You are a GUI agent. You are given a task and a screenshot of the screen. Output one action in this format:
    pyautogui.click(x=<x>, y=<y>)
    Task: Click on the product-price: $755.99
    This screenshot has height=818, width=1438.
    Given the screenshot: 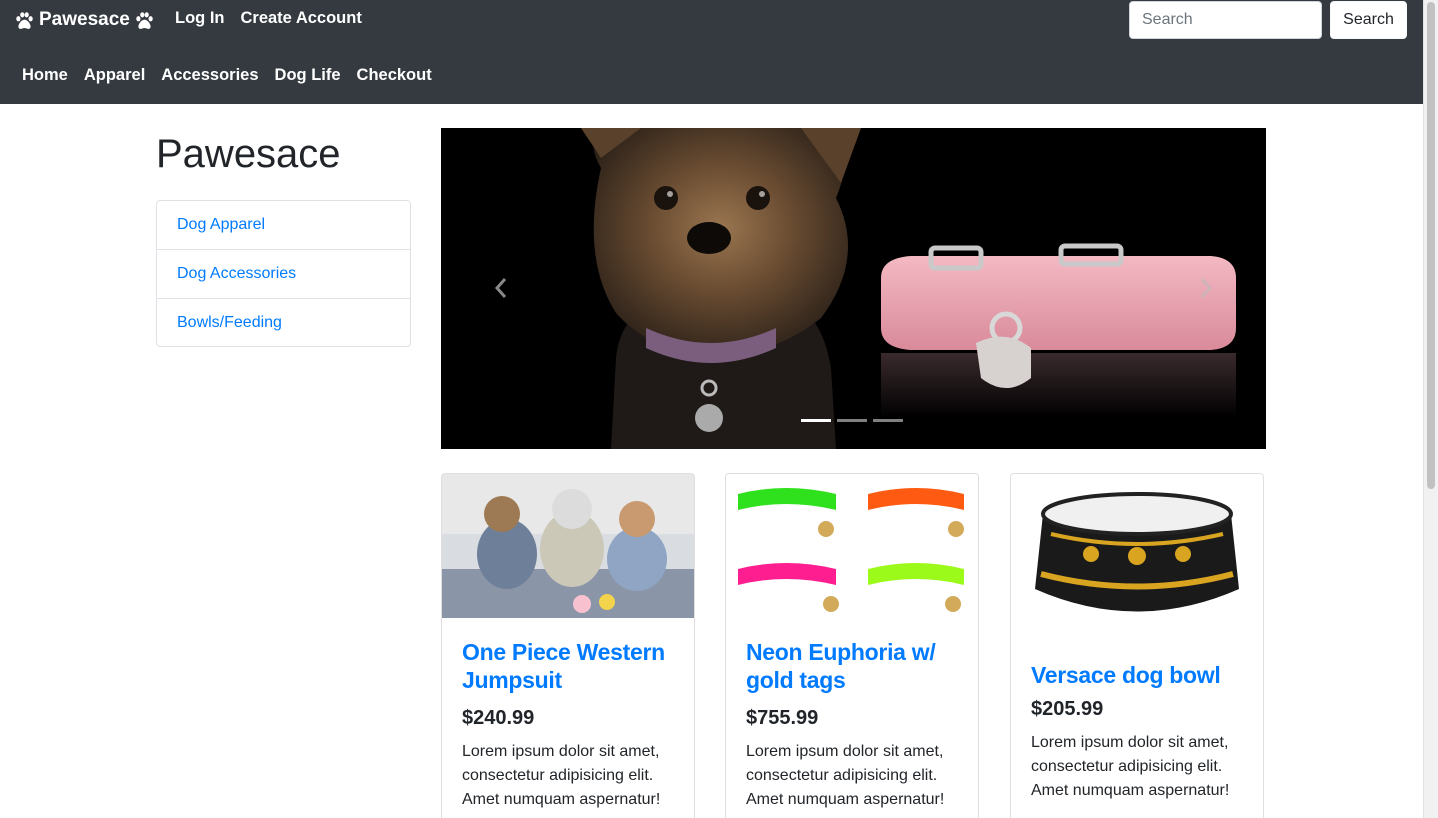 What is the action you would take?
    pyautogui.click(x=782, y=718)
    